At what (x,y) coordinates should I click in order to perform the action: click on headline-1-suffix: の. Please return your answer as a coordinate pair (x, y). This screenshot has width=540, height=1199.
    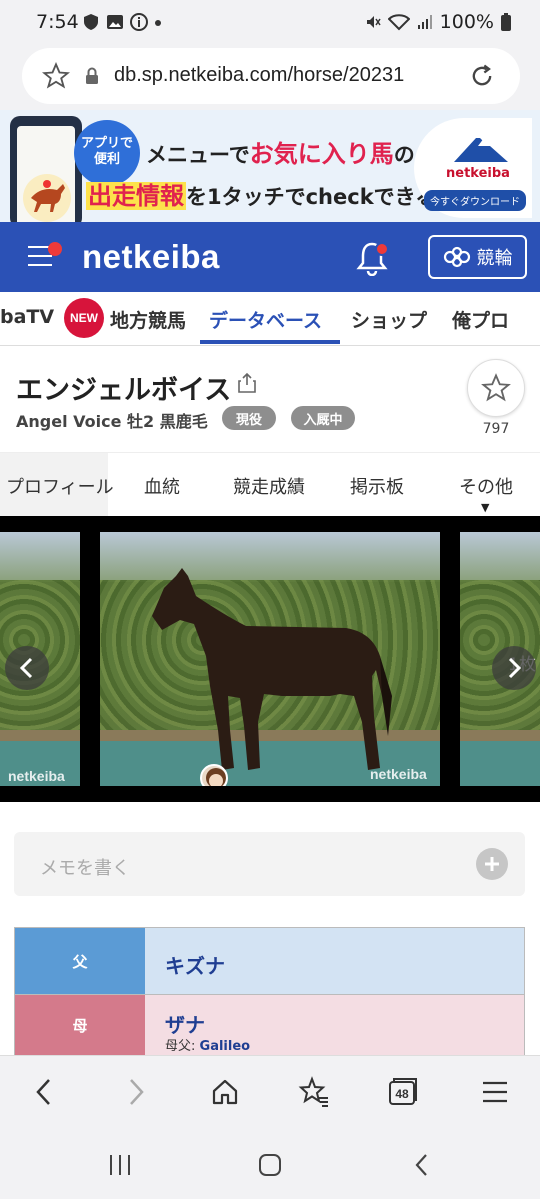
    Looking at the image, I should click on (404, 155).